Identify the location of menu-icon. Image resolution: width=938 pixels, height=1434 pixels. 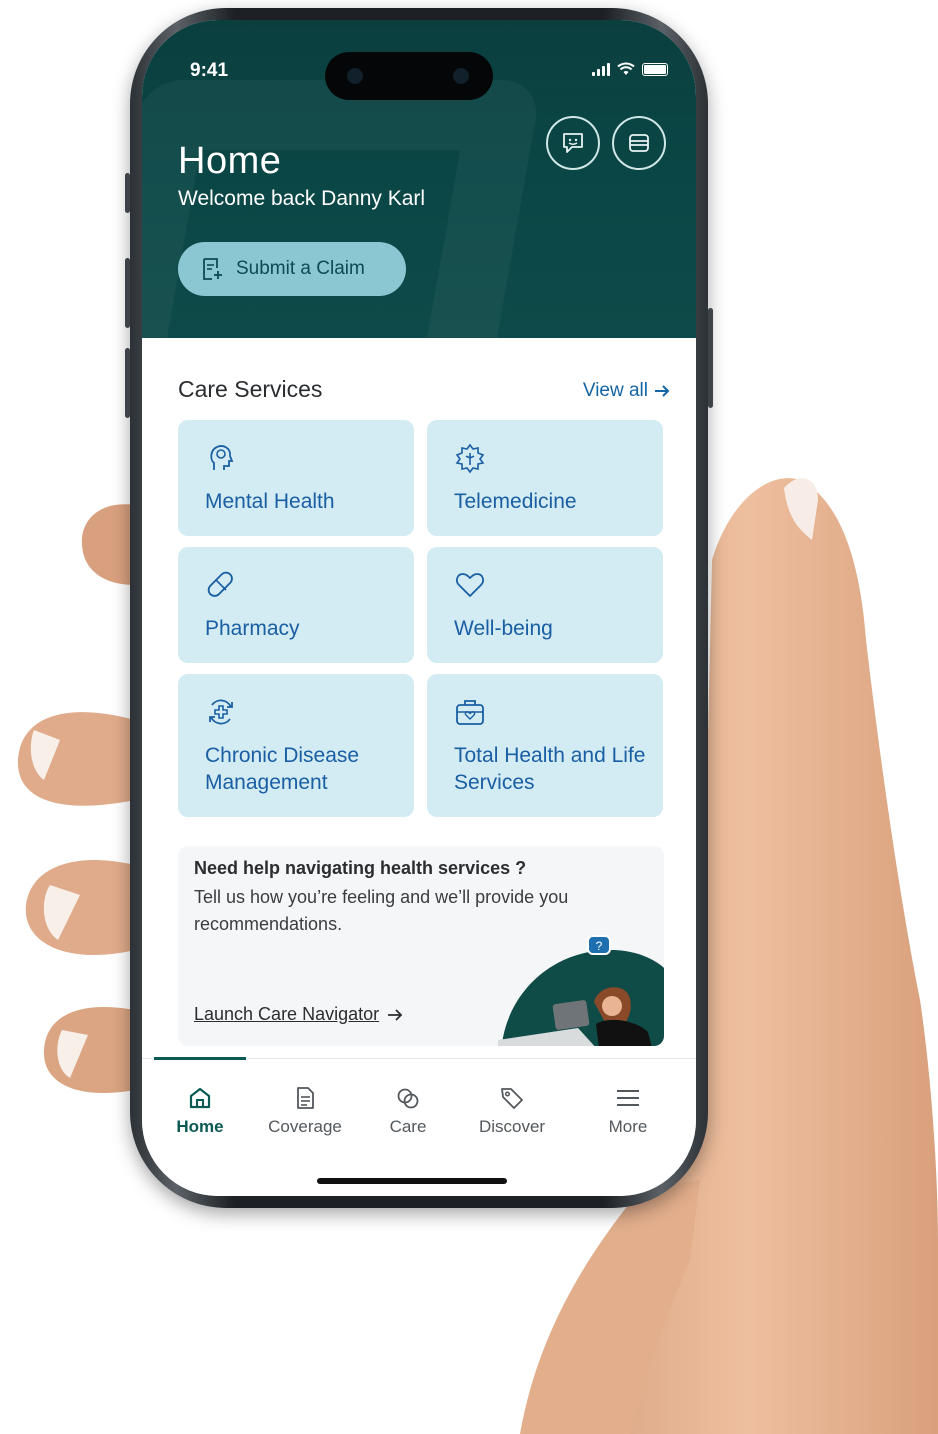
(628, 1098).